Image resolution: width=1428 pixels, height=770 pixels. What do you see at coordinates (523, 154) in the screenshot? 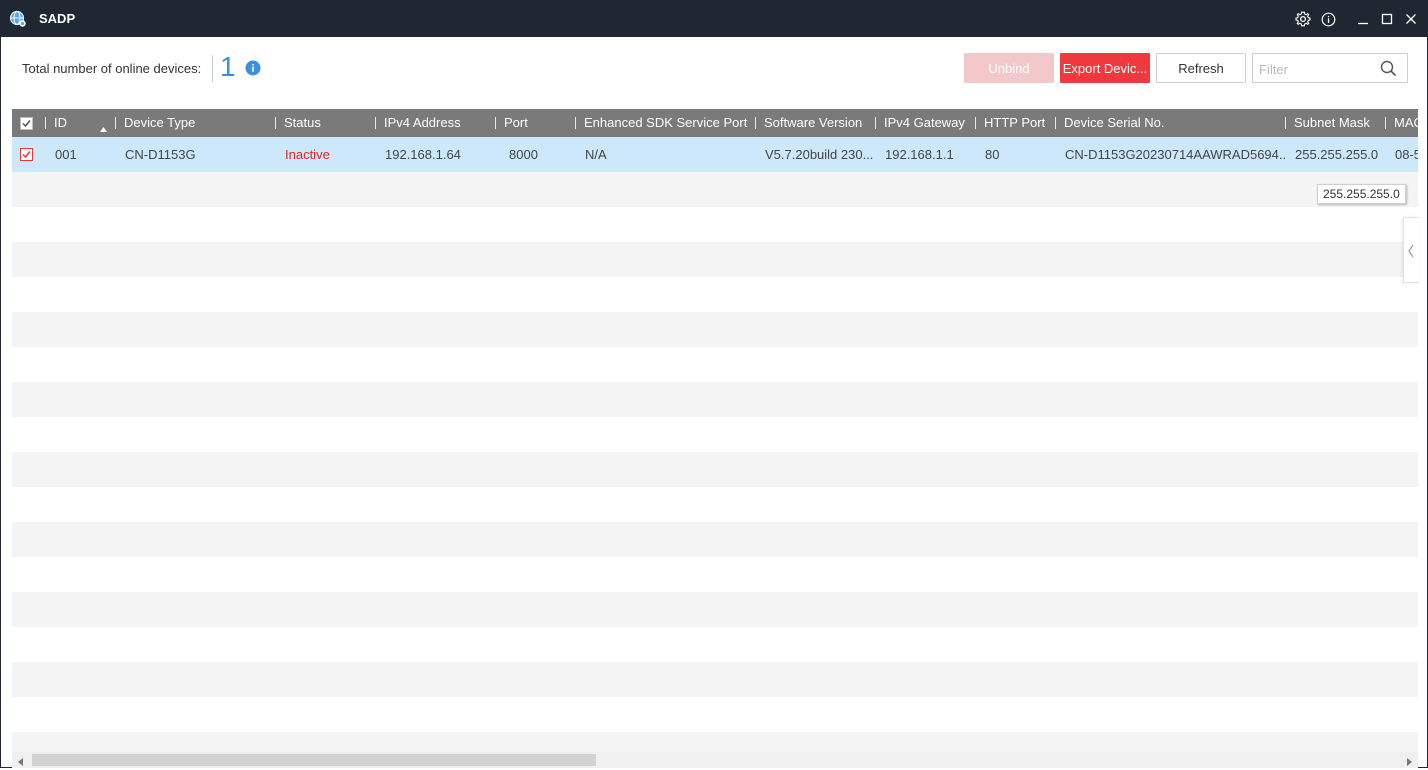
I see `cell-port: 8000` at bounding box center [523, 154].